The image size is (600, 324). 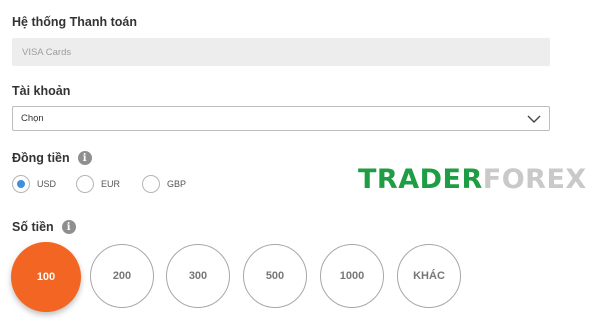 I want to click on amount-label: Số tiền i, so click(x=44, y=227).